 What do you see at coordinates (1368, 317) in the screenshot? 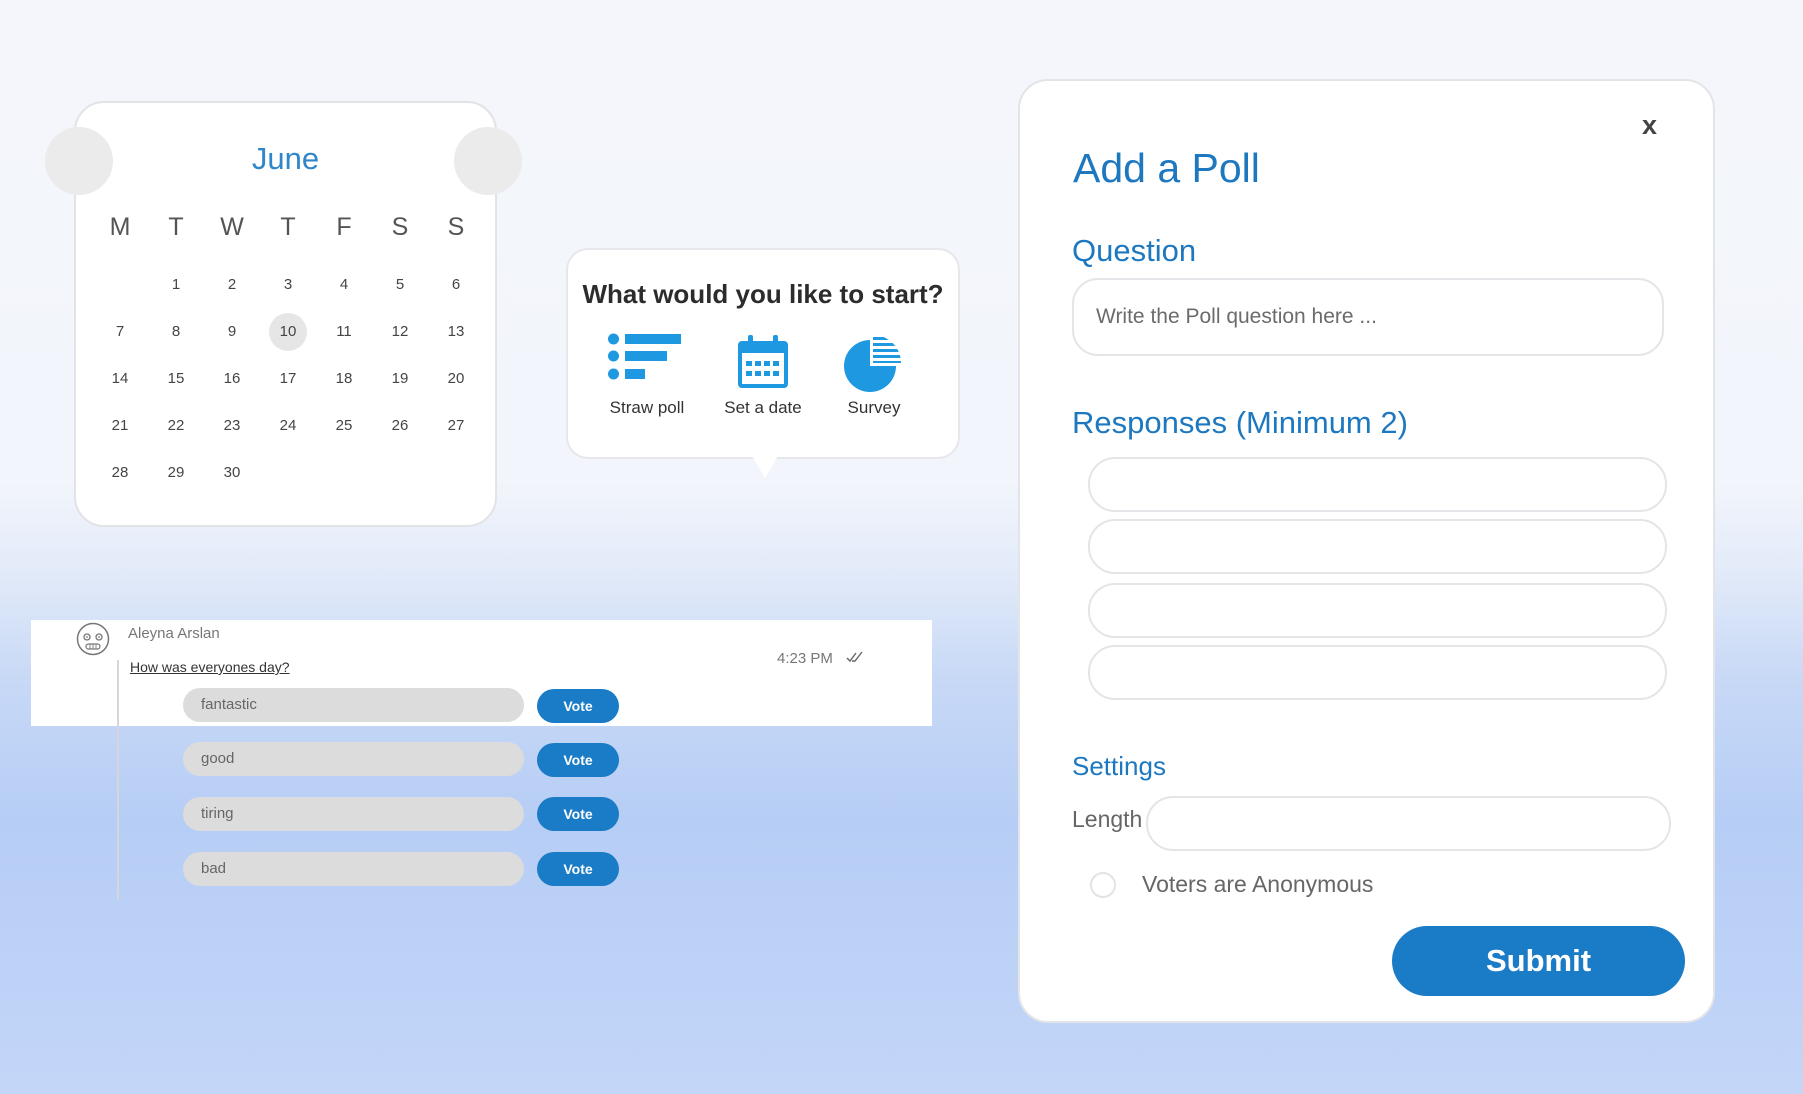
I see `question-input` at bounding box center [1368, 317].